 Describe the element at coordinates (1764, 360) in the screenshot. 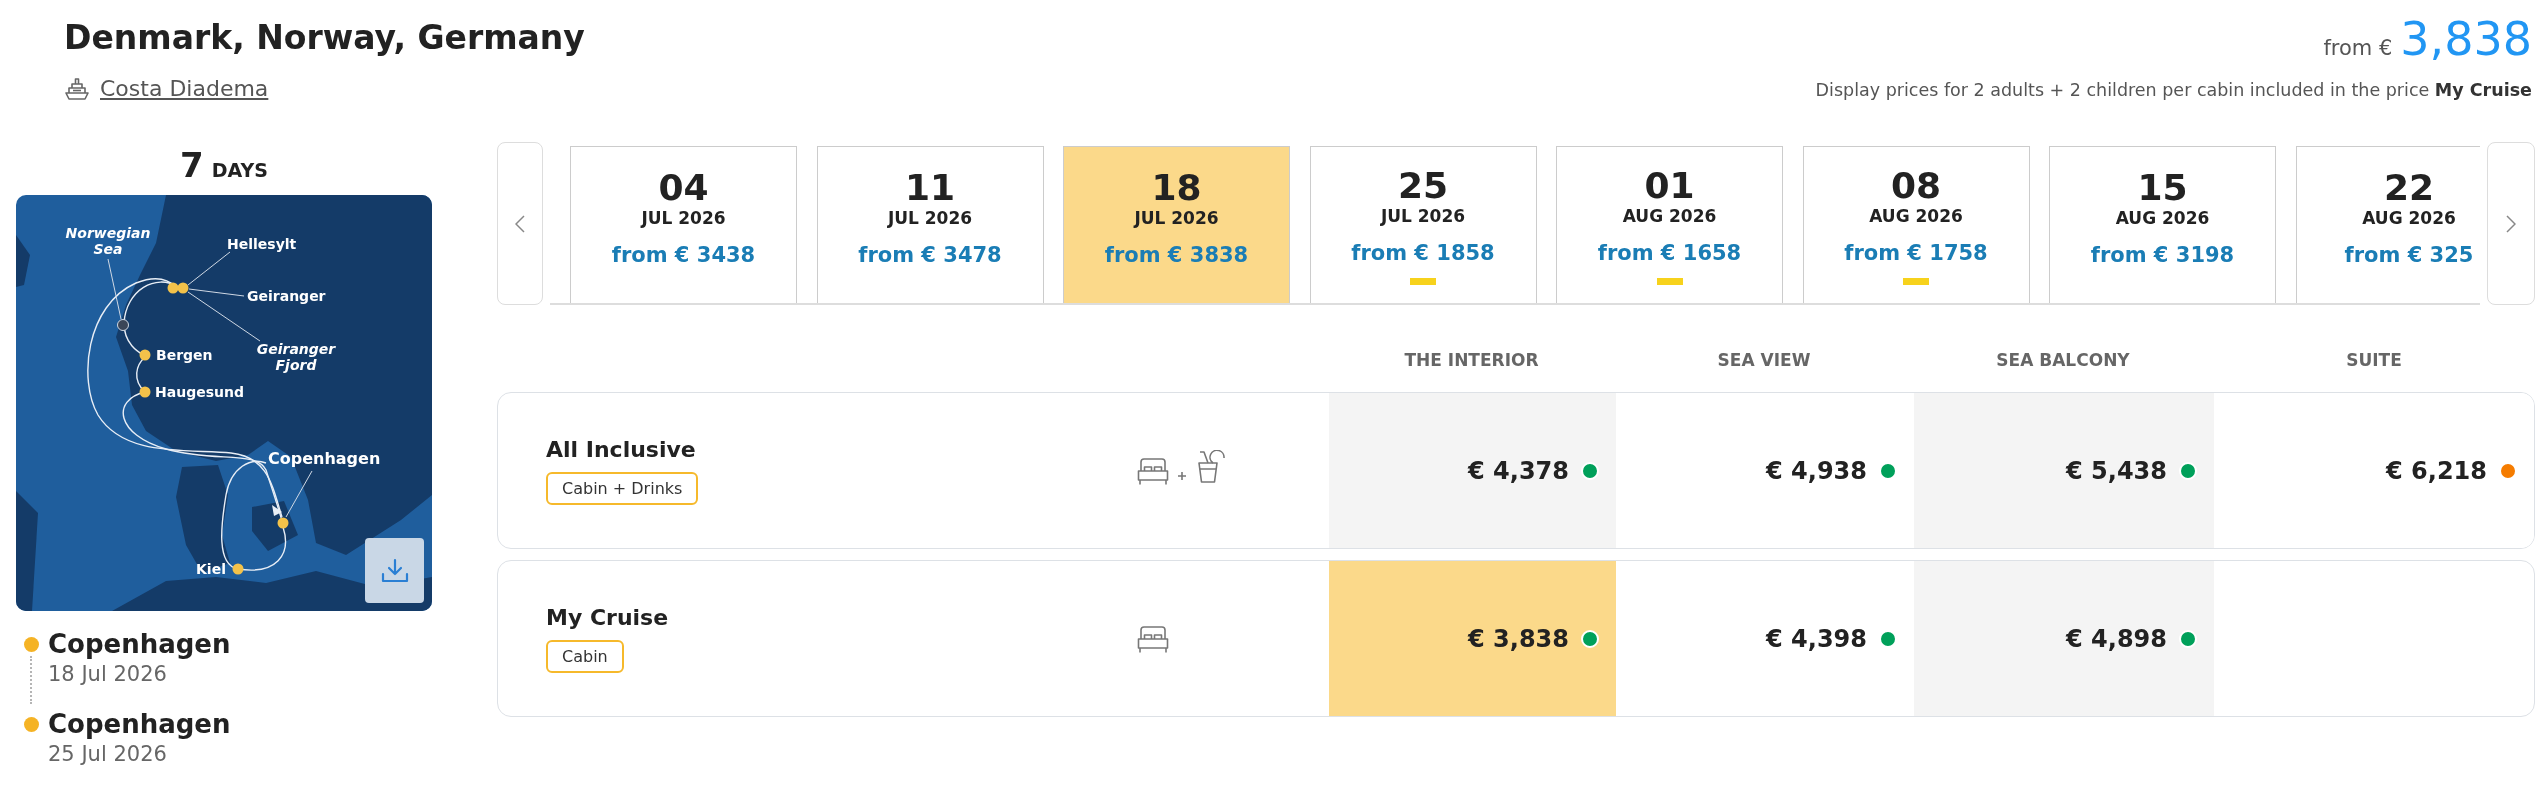

I see `column-header: SEA VIEW` at that location.